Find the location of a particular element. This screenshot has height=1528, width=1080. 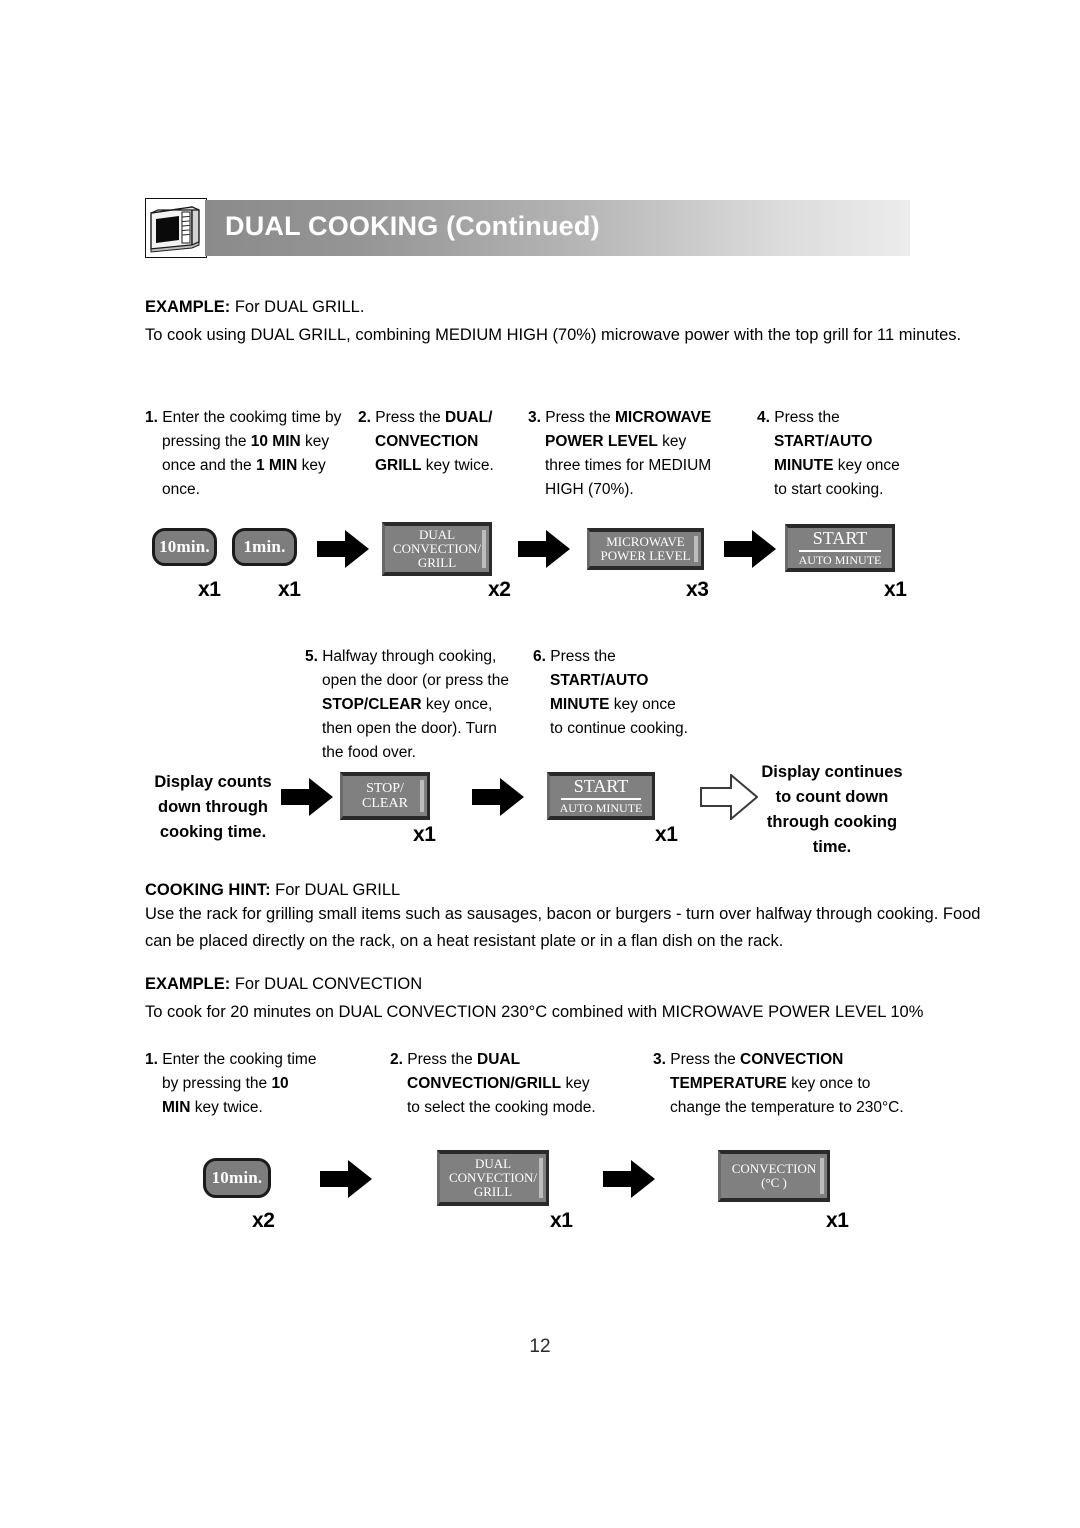

step-line: to continue cooking. is located at coordinates (620, 729).